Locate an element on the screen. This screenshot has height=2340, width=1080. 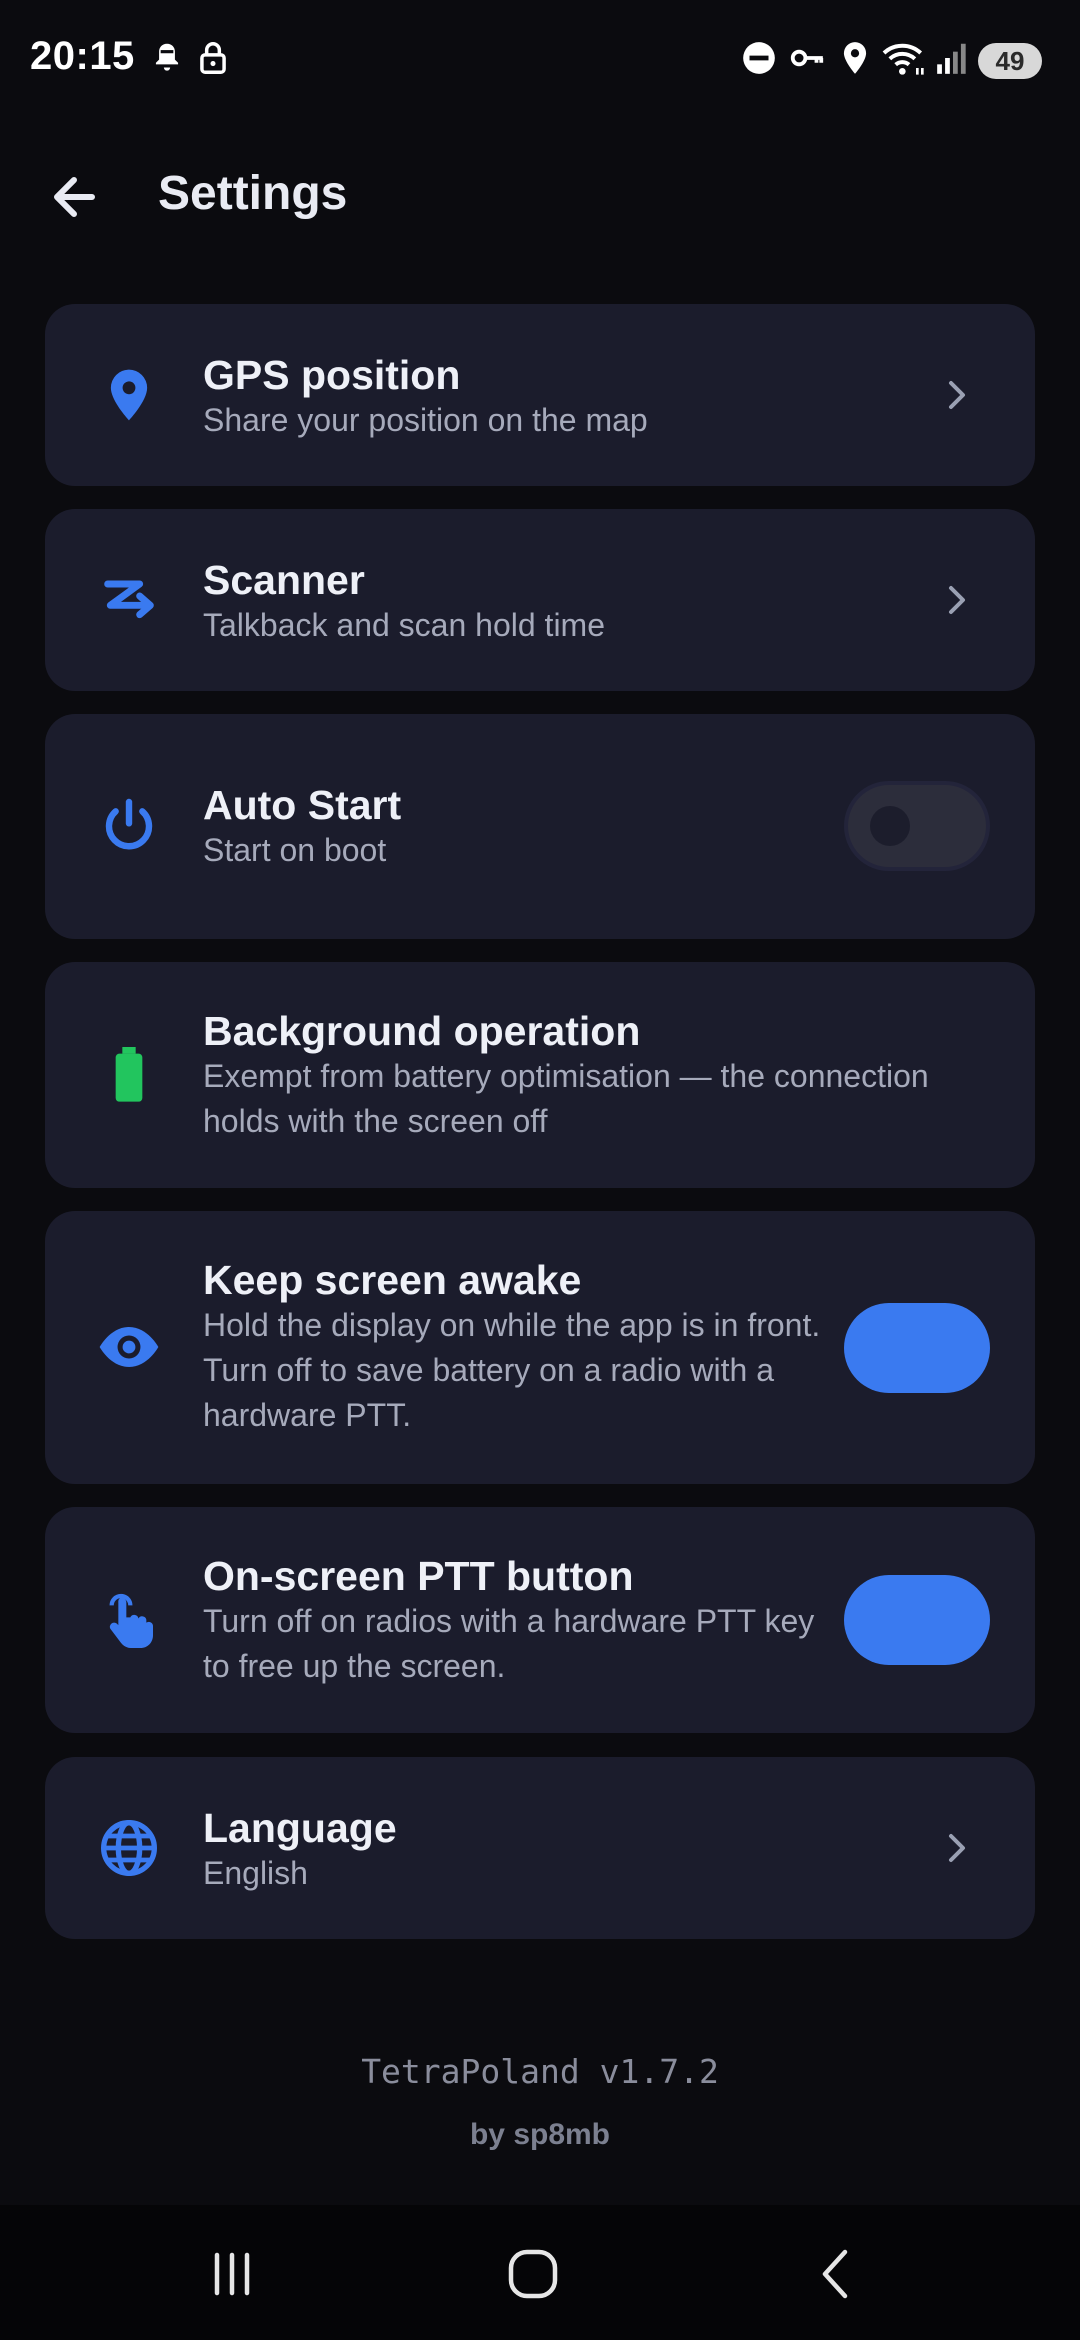
vpn-key-icon is located at coordinates (807, 58).